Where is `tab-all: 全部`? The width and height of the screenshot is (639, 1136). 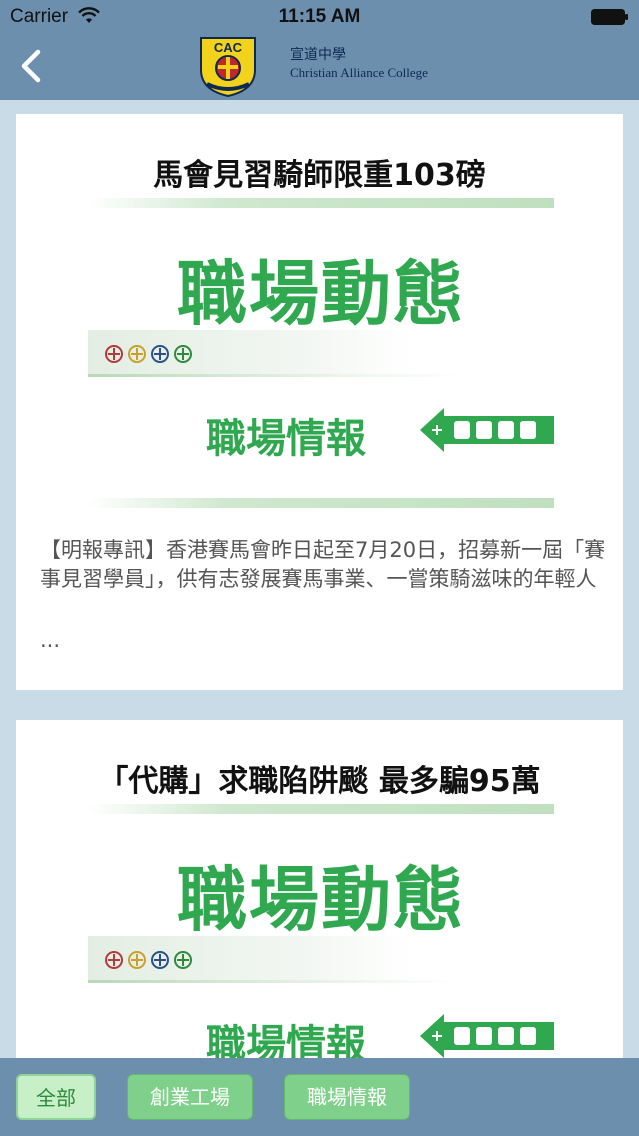
tab-all: 全部 is located at coordinates (56, 1097).